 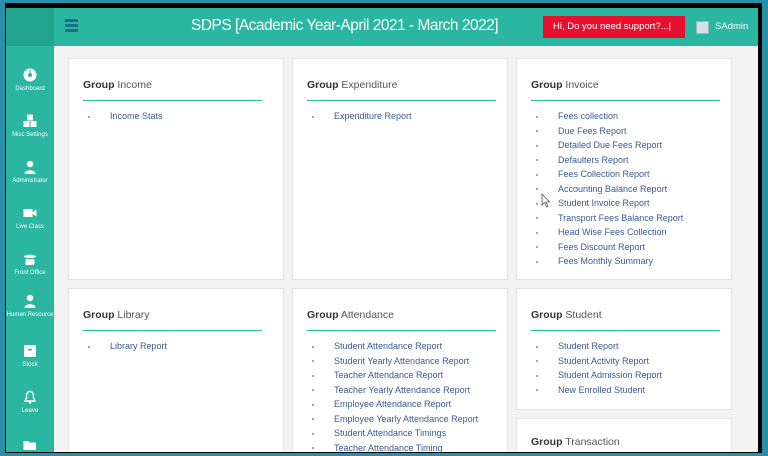 I want to click on list-item: Teacher Yearly Attendance Report, so click(x=395, y=390).